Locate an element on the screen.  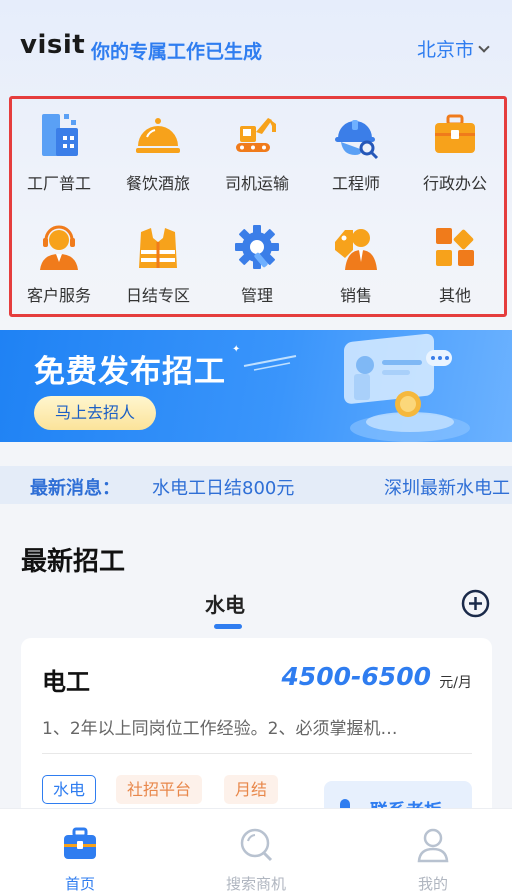
category-food: 餐饮酒旅 is located at coordinates (158, 152).